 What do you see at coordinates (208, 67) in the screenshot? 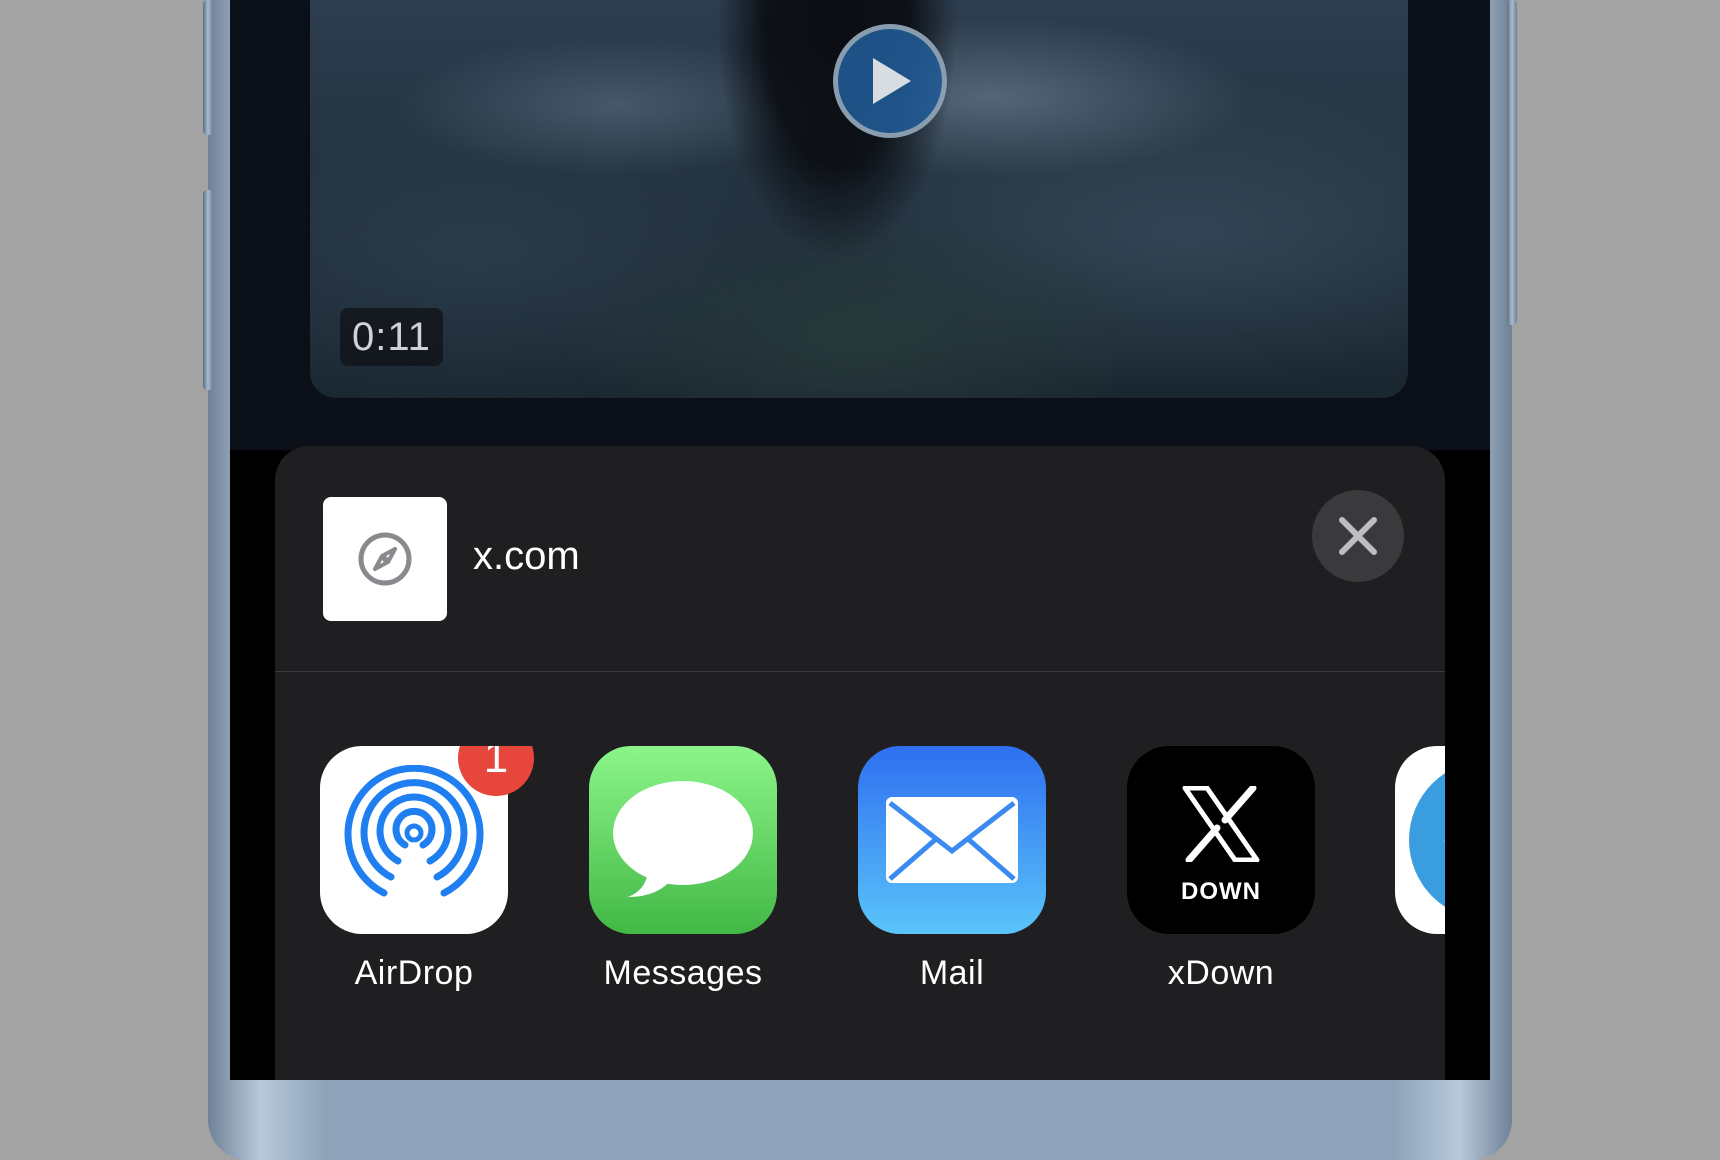
I see `mute-switch` at bounding box center [208, 67].